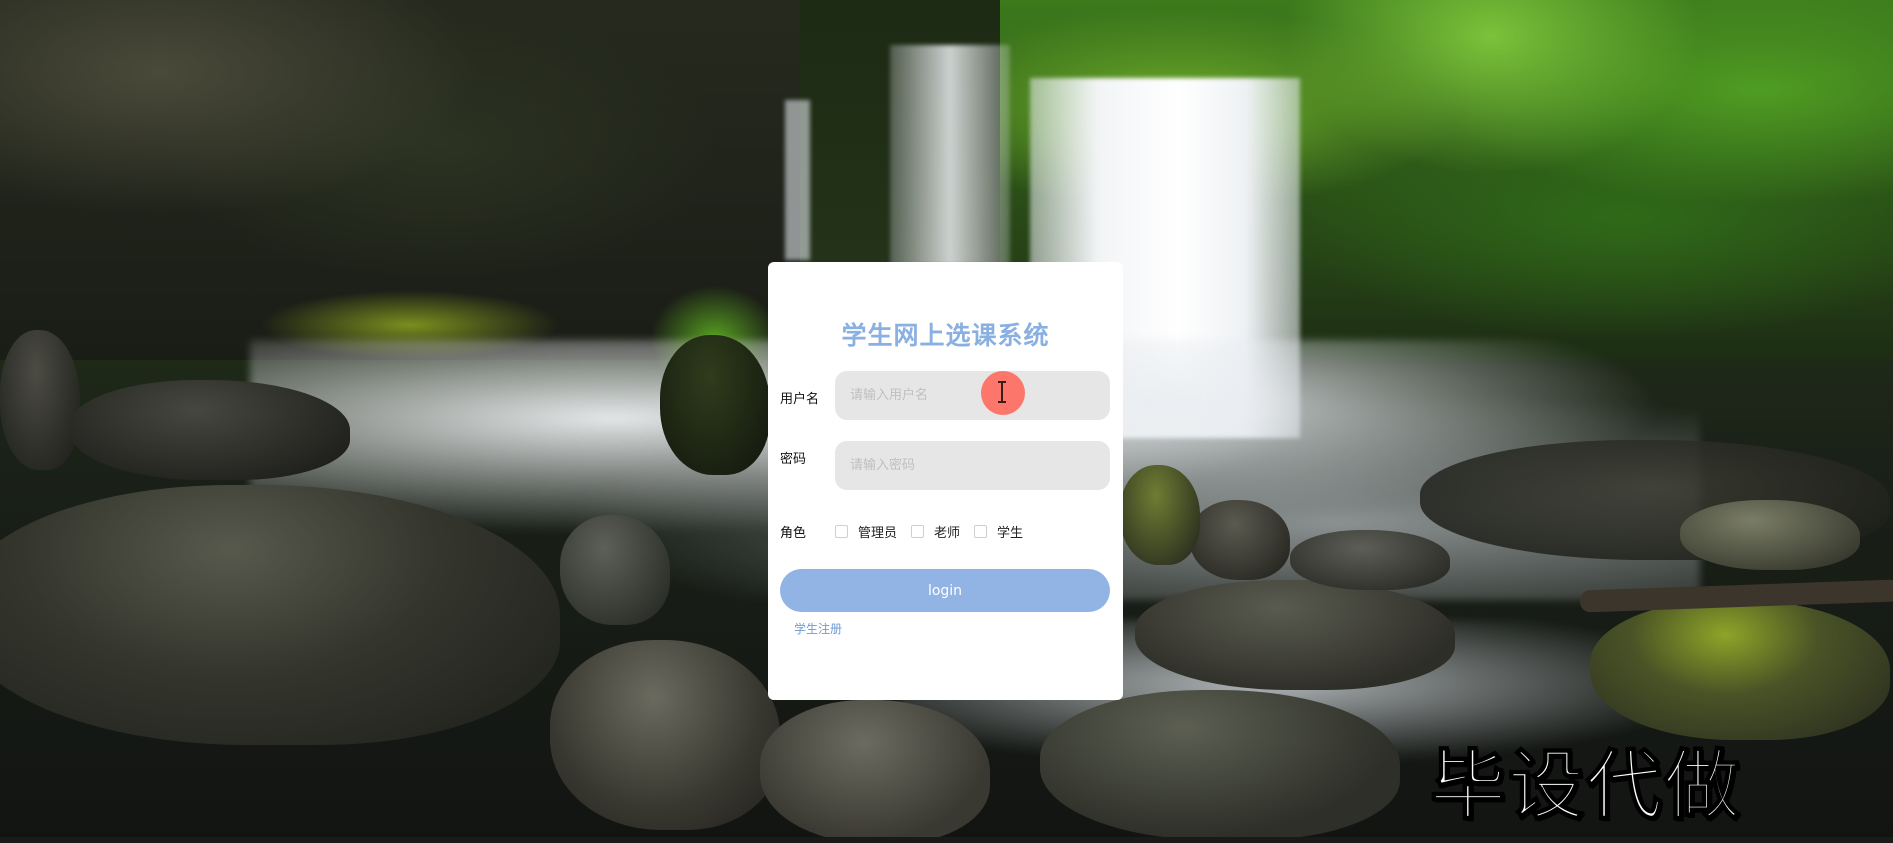 The height and width of the screenshot is (843, 1893). I want to click on role-option-label: 老师, so click(947, 533).